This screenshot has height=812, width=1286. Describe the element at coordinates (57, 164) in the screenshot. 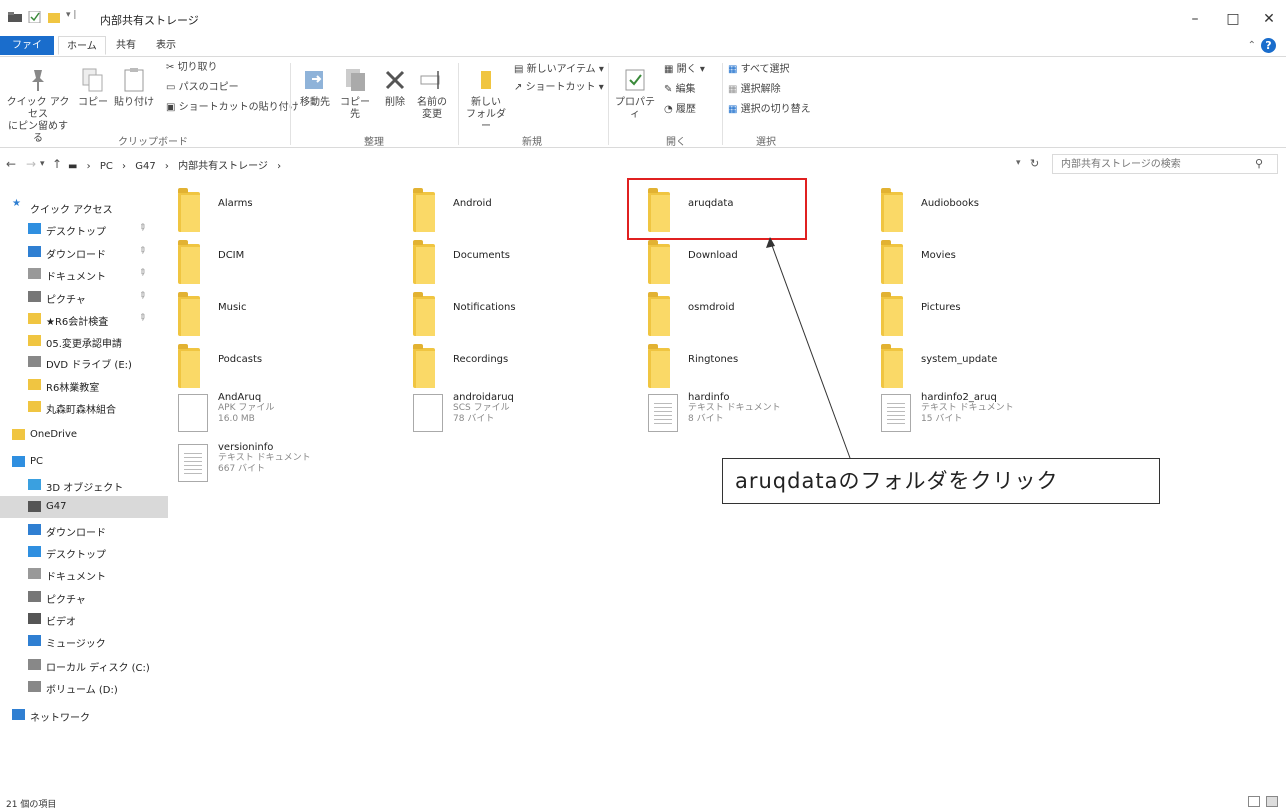

I see `up-button: ↑` at that location.